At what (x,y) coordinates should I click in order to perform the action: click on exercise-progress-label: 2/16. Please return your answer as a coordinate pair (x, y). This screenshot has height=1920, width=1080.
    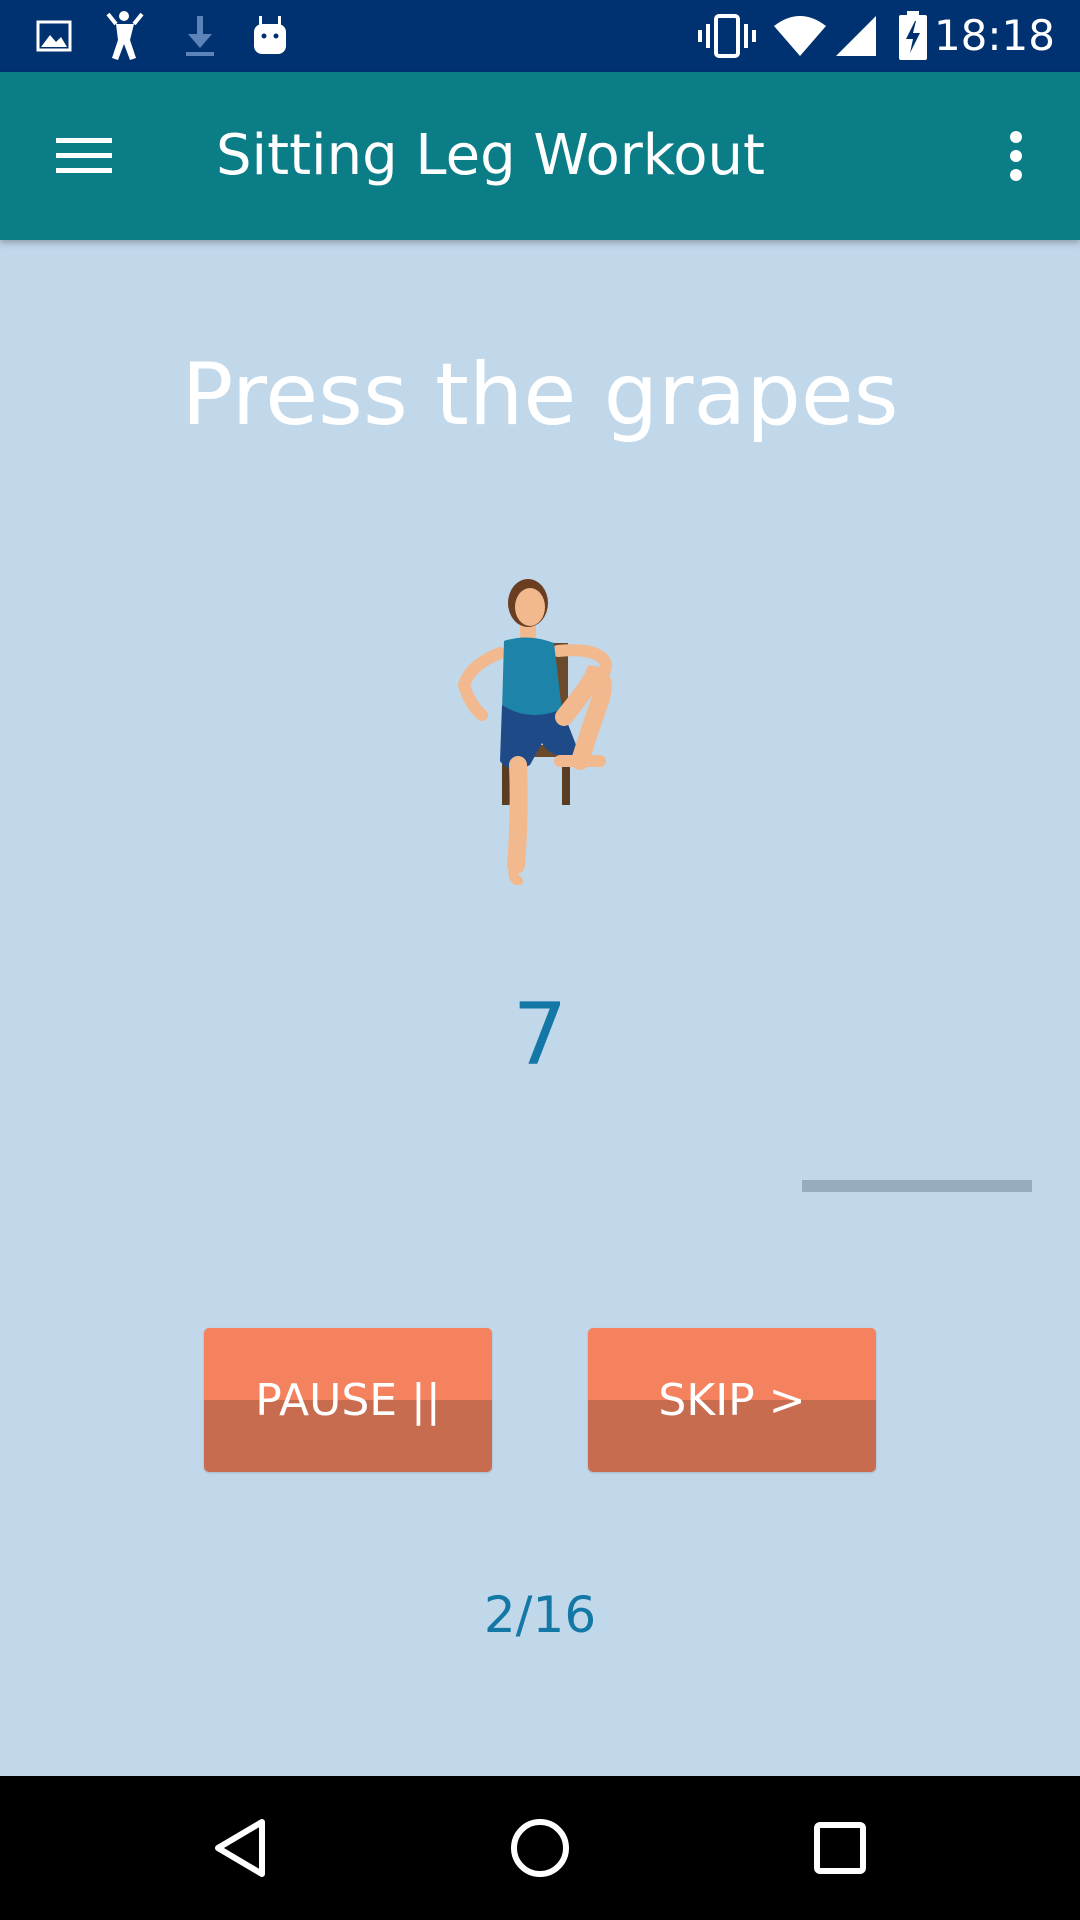
    Looking at the image, I should click on (540, 1615).